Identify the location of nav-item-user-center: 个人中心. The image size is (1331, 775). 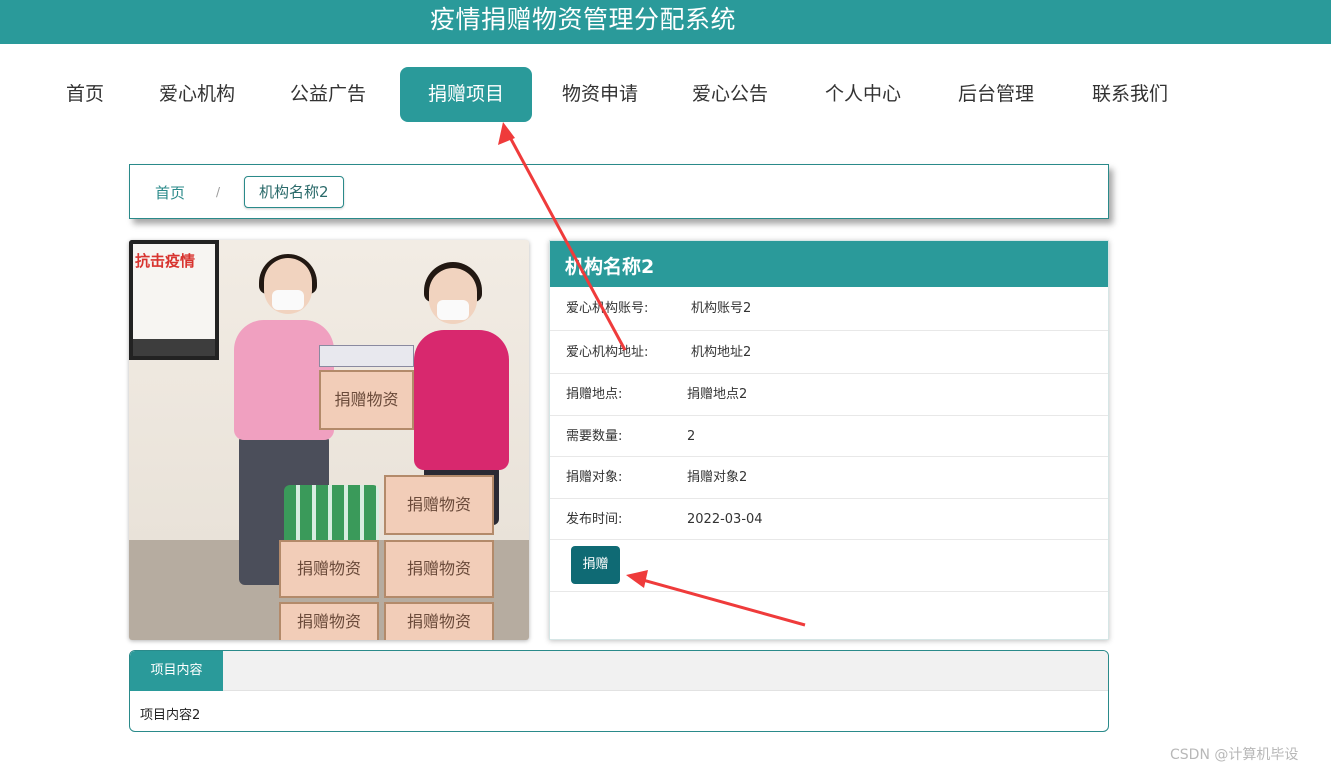
(863, 94).